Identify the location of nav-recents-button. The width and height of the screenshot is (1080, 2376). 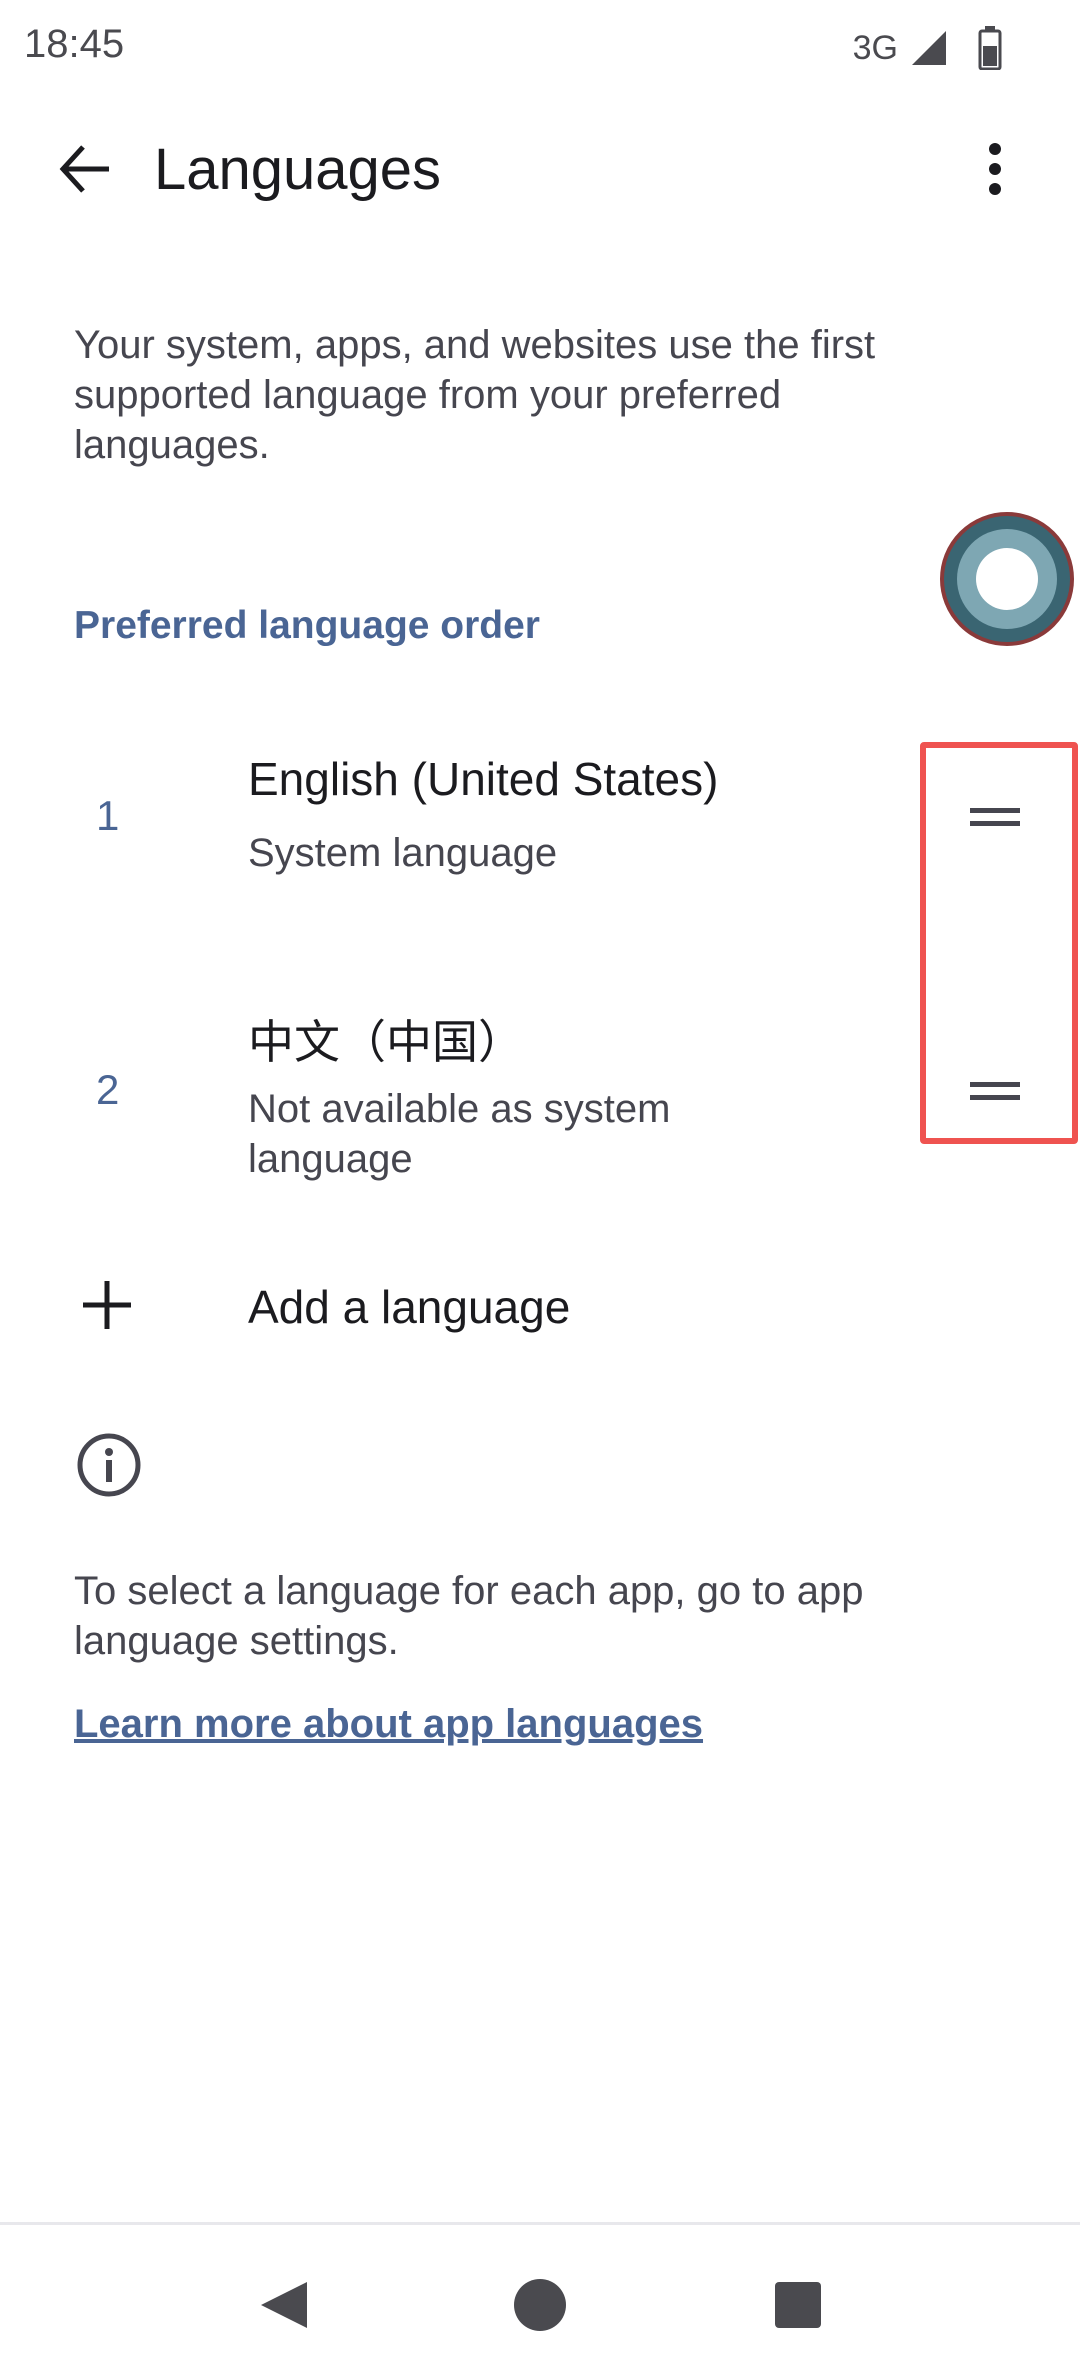
(798, 2305).